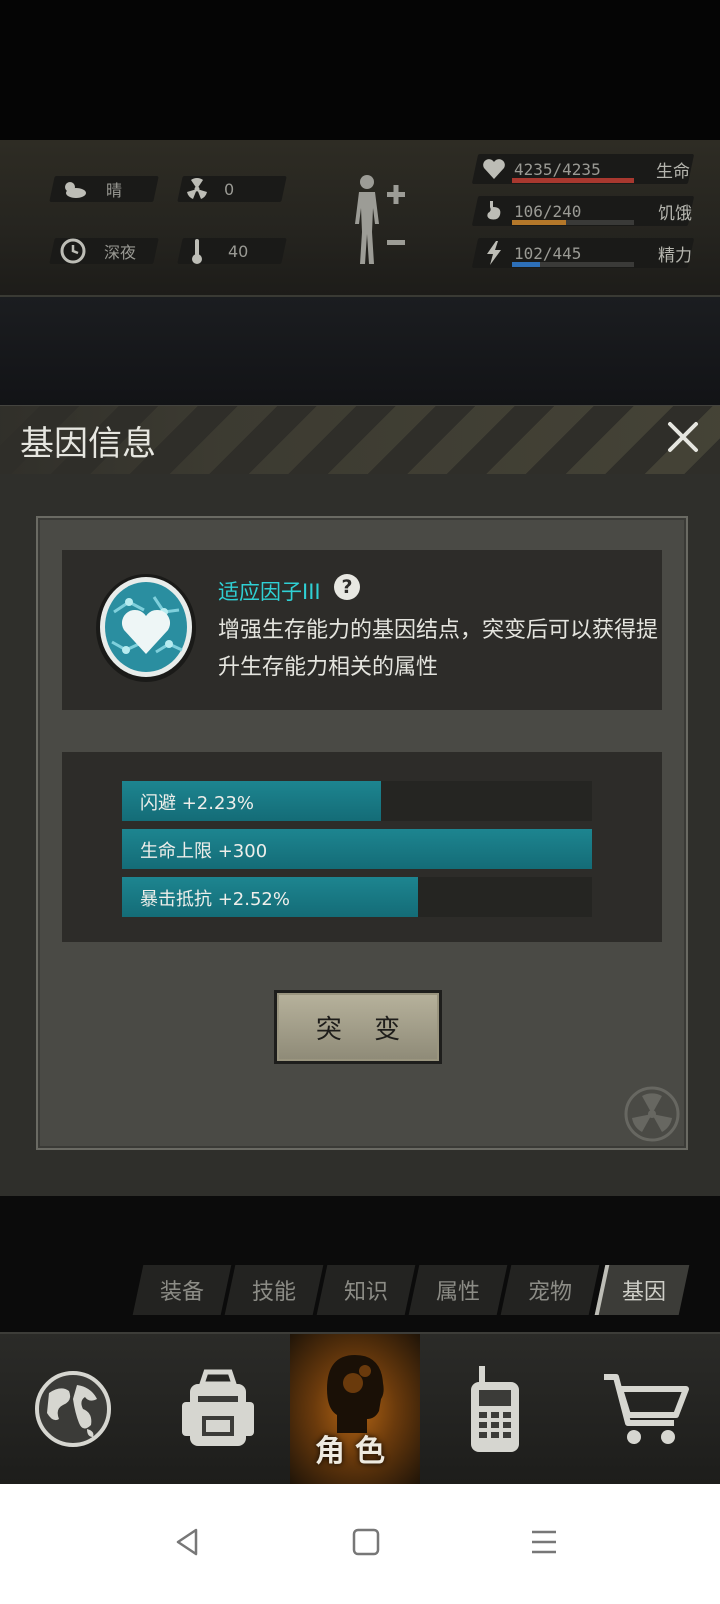 The height and width of the screenshot is (1604, 720). I want to click on lightning-icon, so click(494, 253).